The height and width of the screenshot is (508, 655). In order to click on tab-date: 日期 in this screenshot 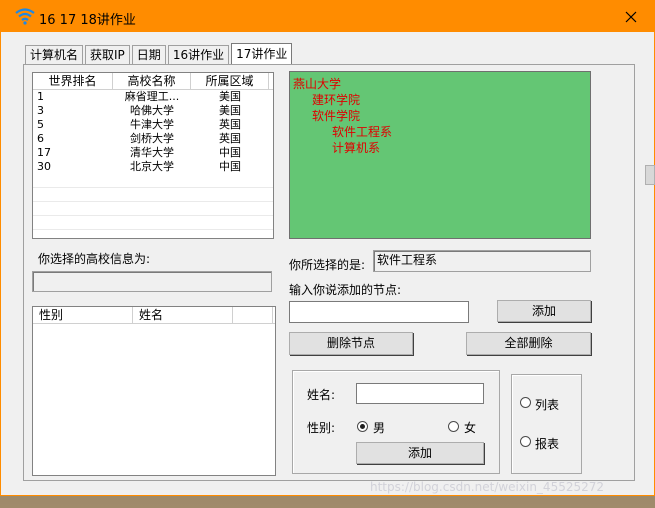, I will do `click(148, 55)`.